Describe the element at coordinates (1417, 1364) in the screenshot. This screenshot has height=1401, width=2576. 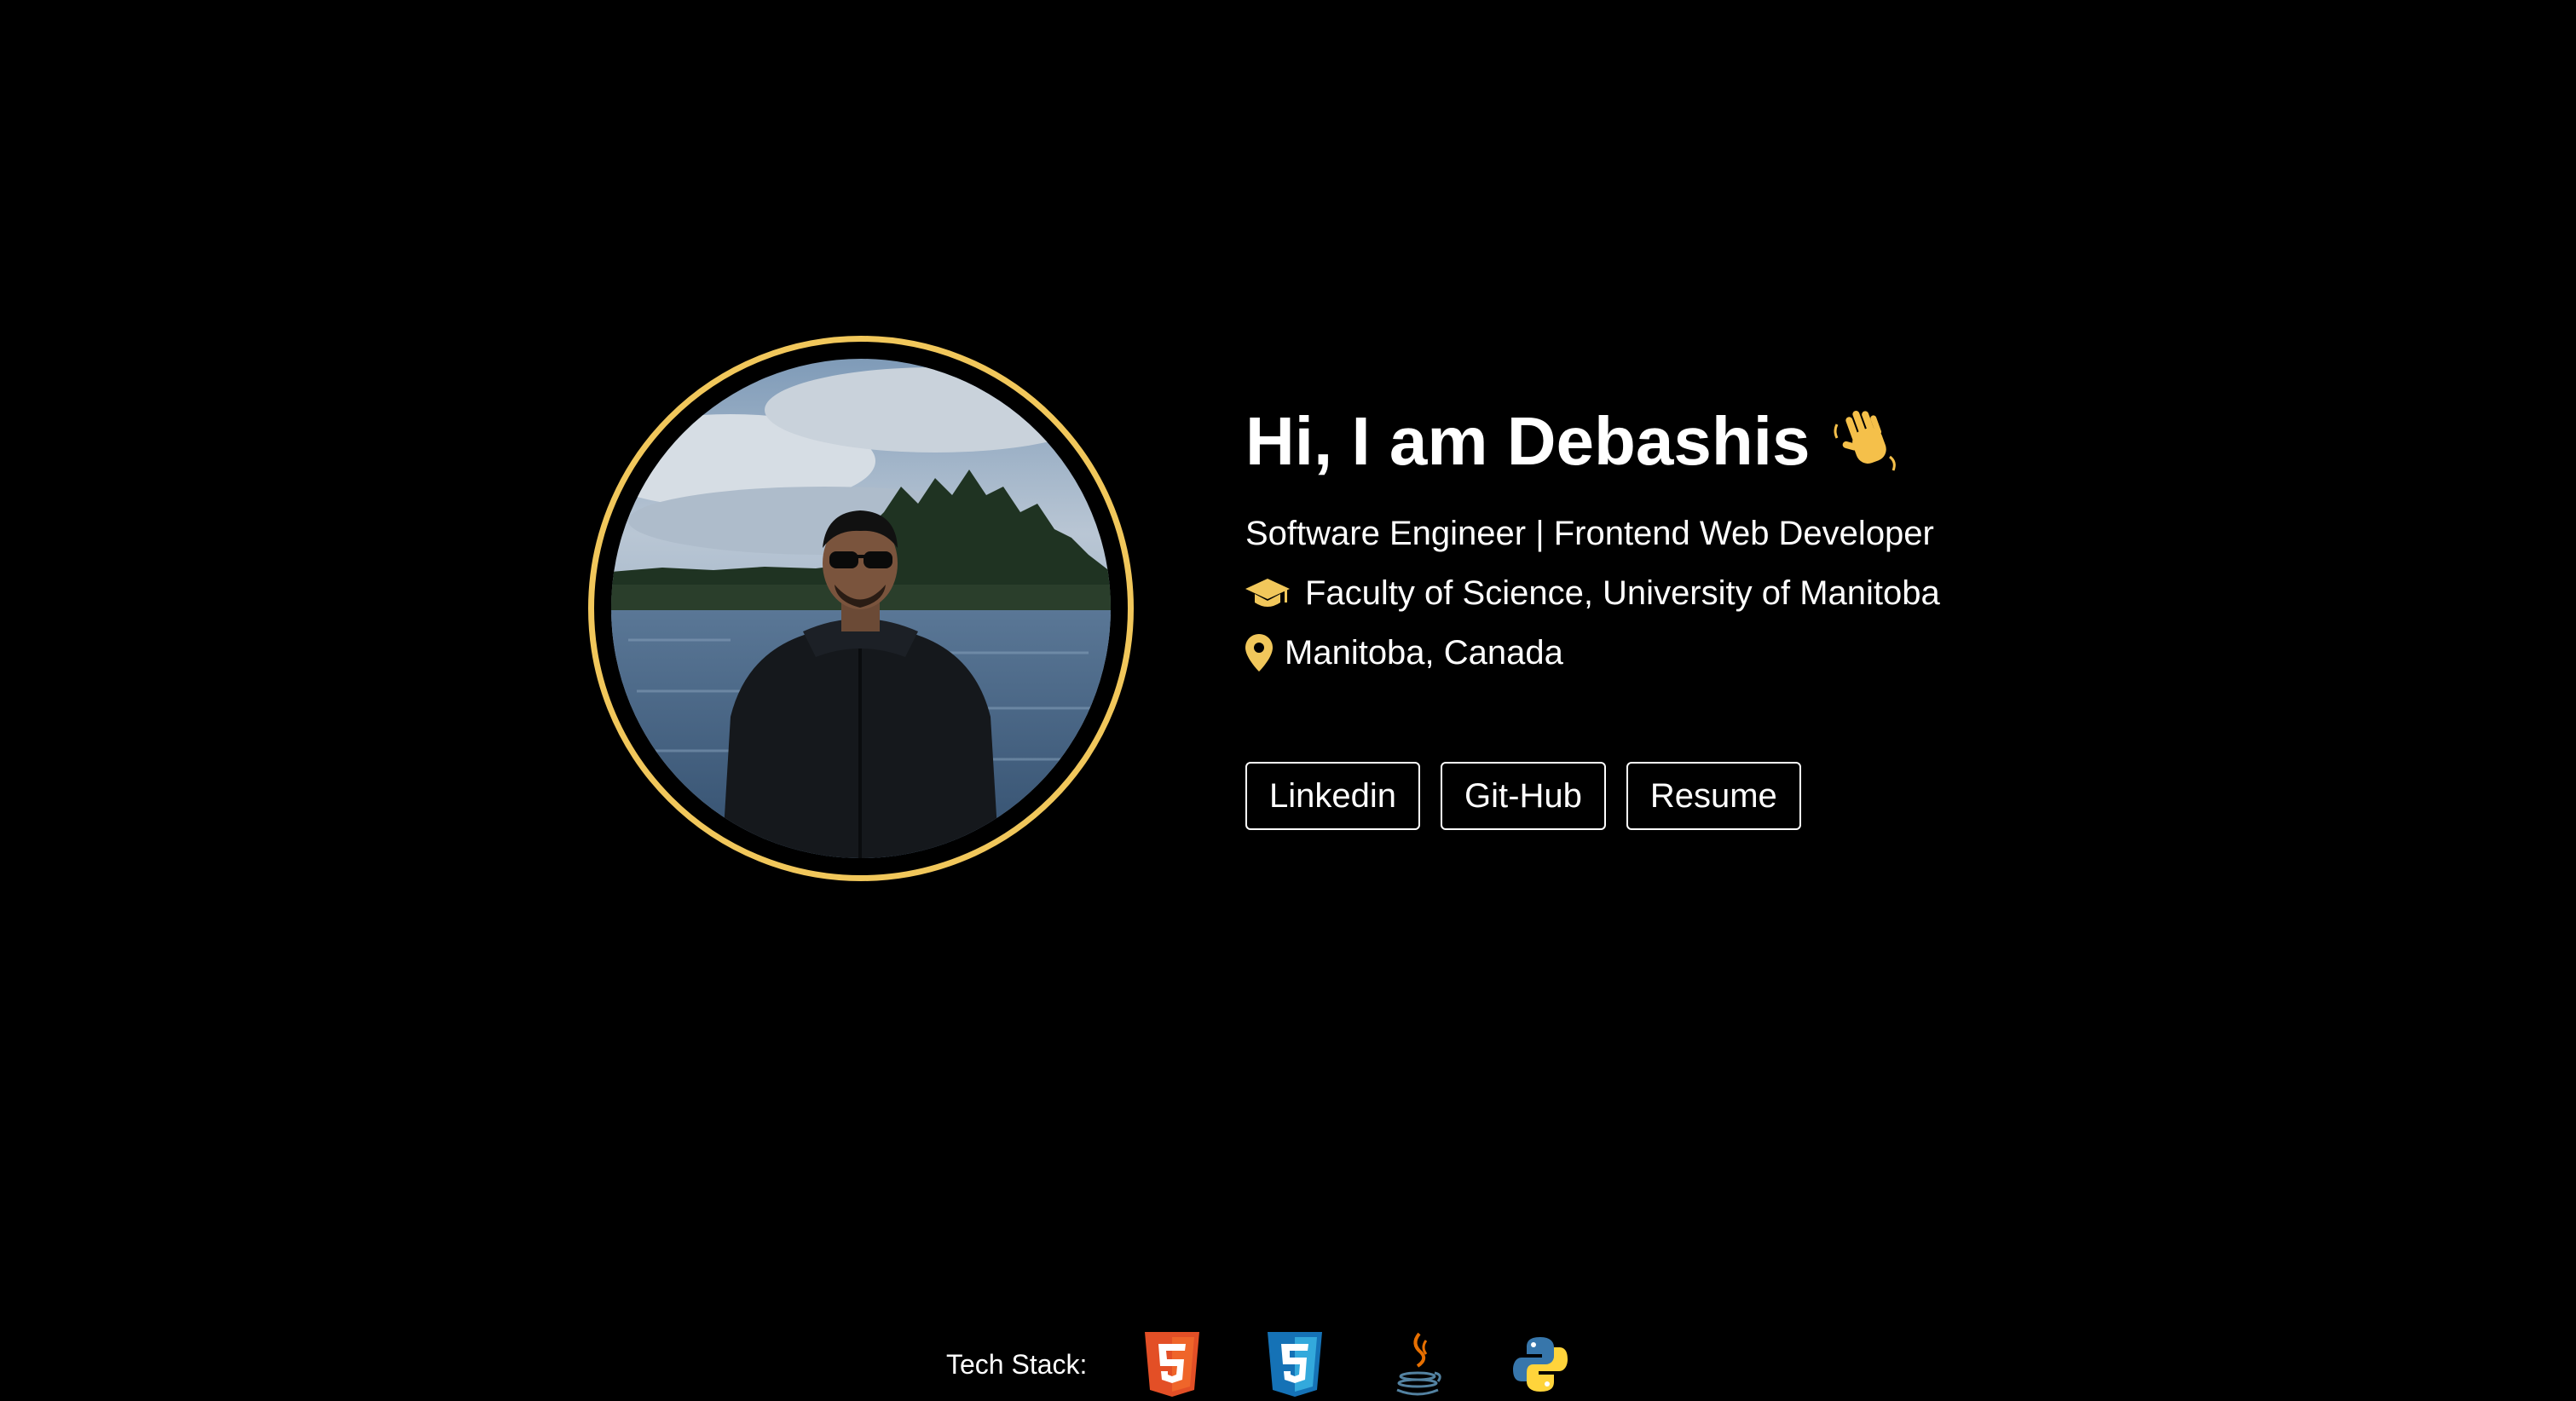
I see `java-icon` at that location.